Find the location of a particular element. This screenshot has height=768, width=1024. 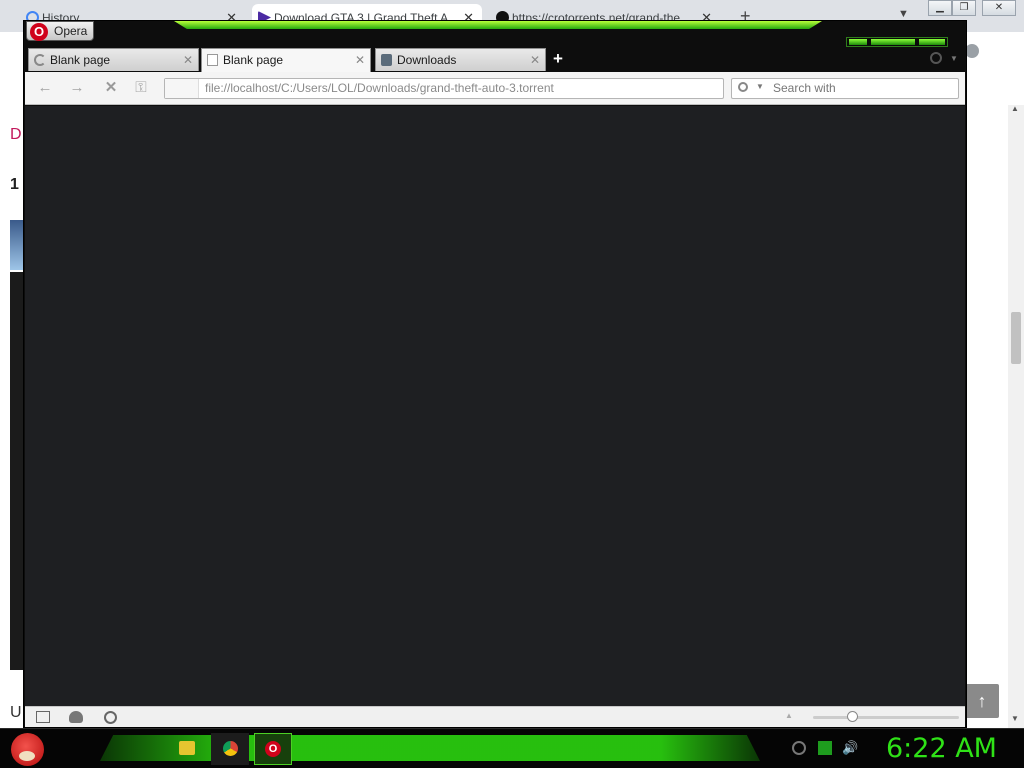

key-icon: ⚿ is located at coordinates (141, 88).